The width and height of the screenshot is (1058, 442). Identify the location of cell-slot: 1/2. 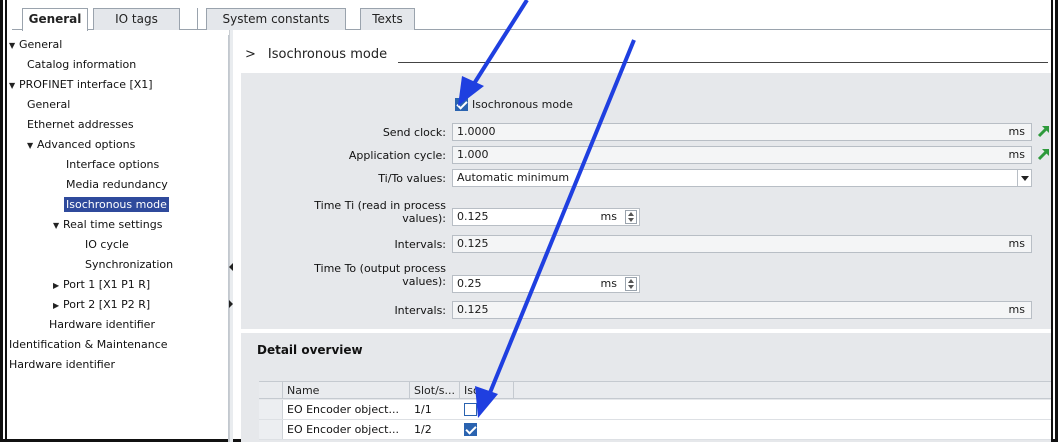
(423, 429).